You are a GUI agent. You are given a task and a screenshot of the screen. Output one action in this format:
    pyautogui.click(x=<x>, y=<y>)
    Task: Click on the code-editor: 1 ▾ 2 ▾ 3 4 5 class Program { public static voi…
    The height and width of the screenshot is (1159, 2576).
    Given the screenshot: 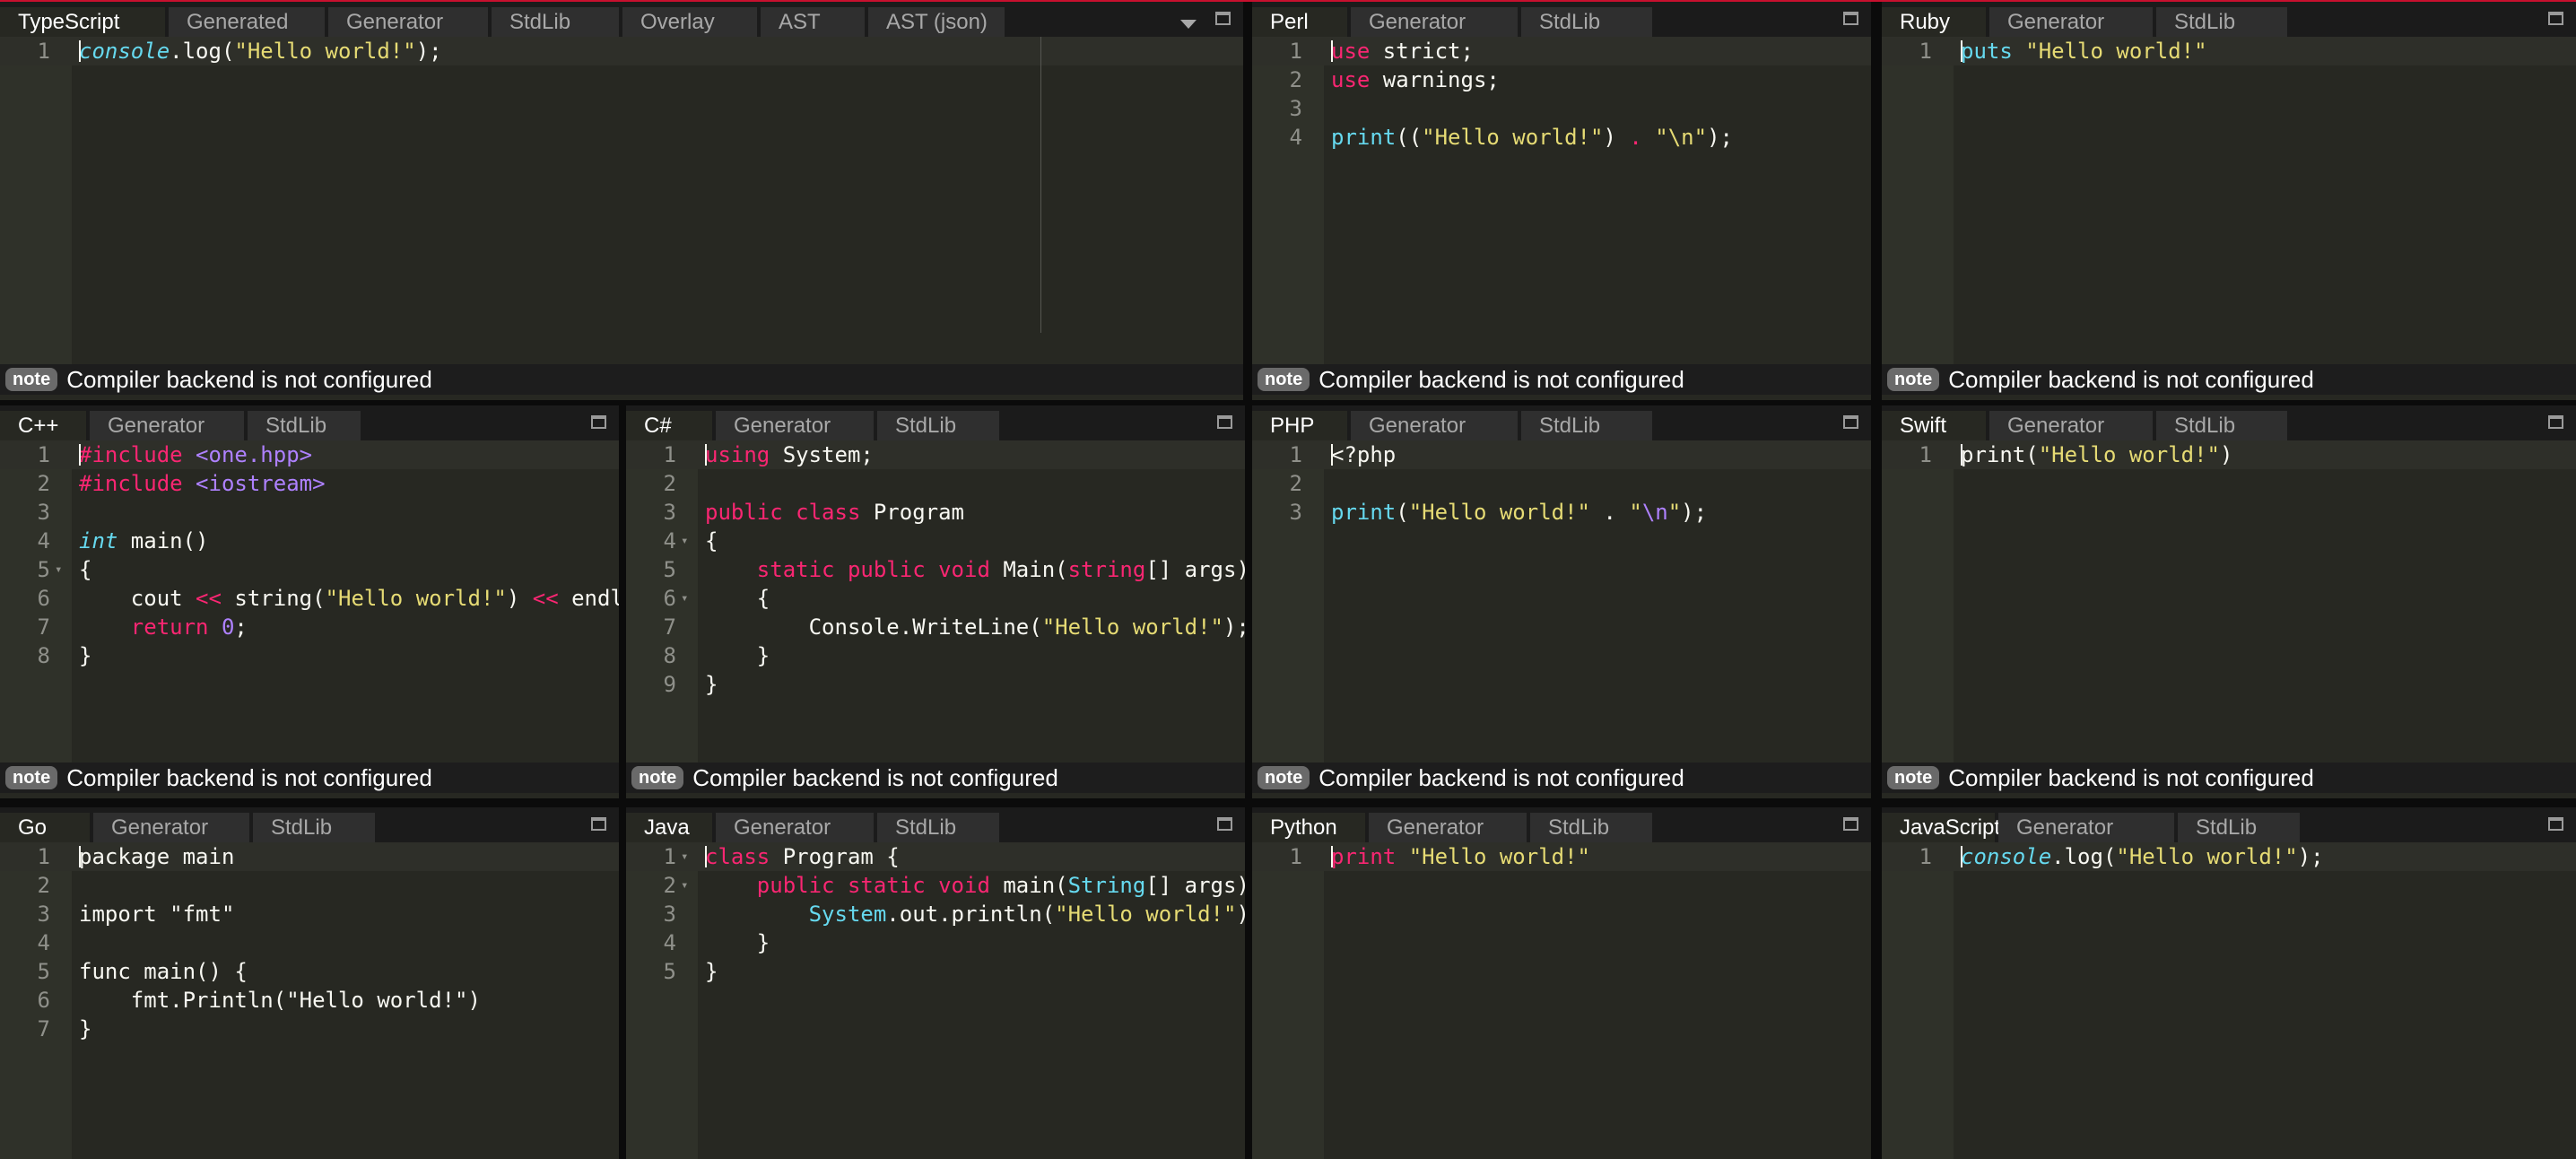 What is the action you would take?
    pyautogui.click(x=935, y=1000)
    